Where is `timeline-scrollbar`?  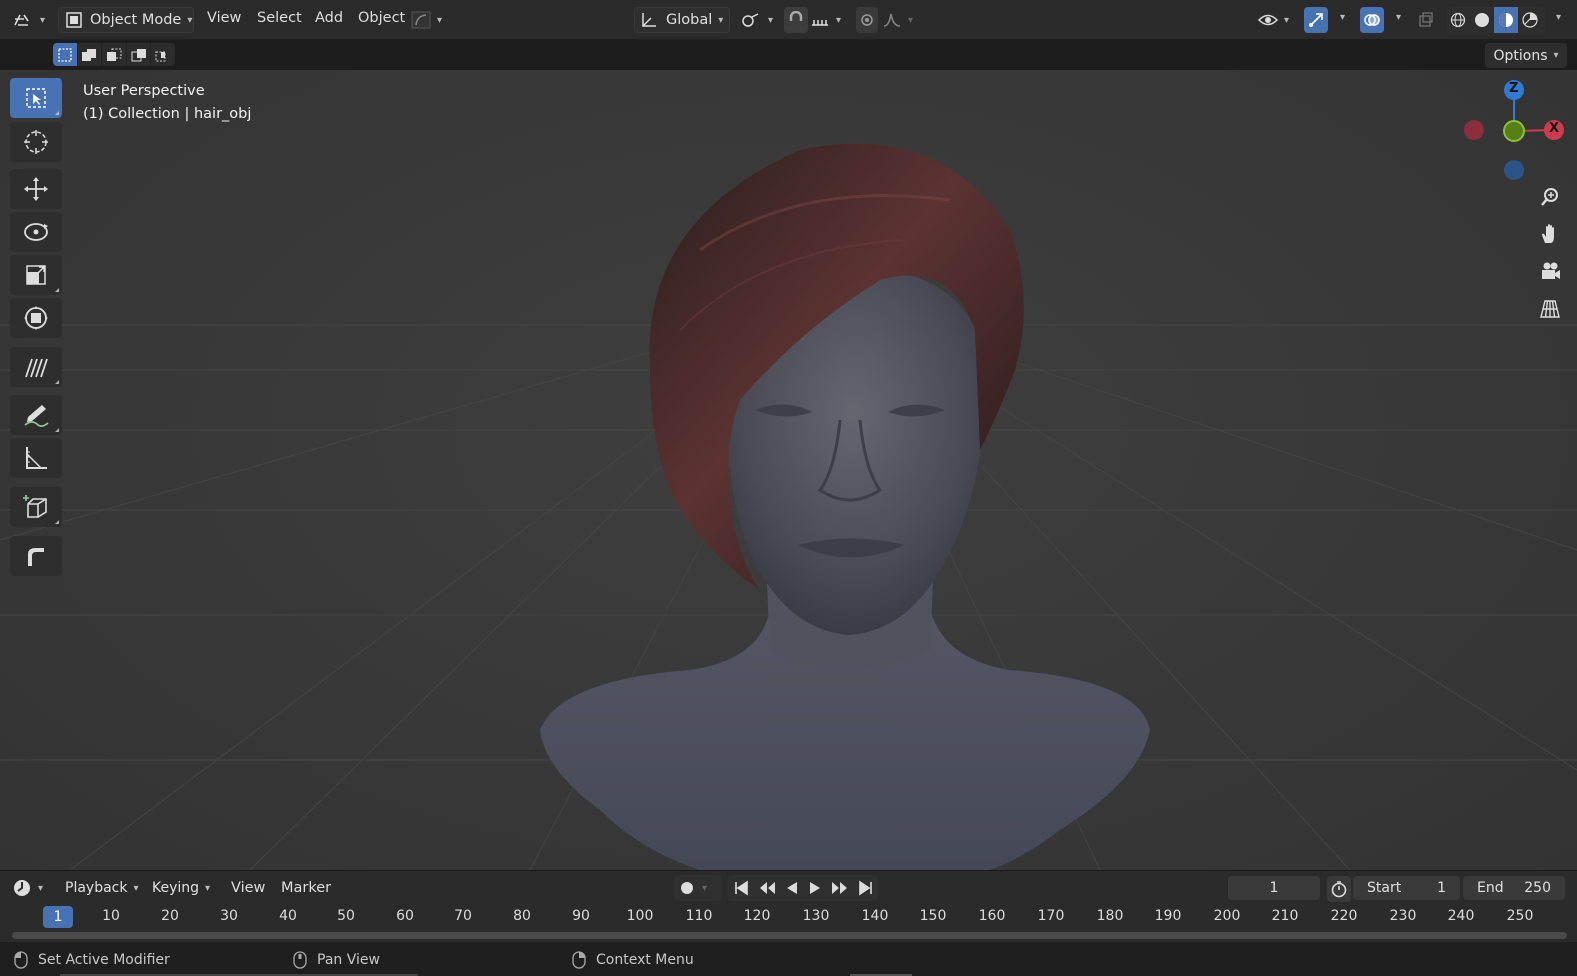
timeline-scrollbar is located at coordinates (789, 935).